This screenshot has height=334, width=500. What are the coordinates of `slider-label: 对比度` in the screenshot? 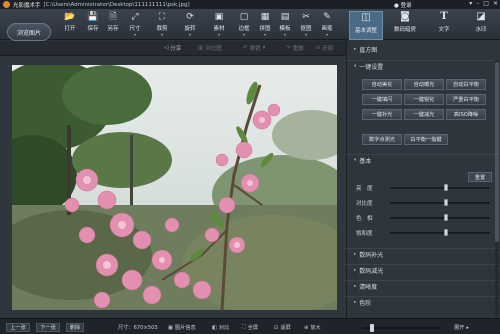 It's located at (364, 204).